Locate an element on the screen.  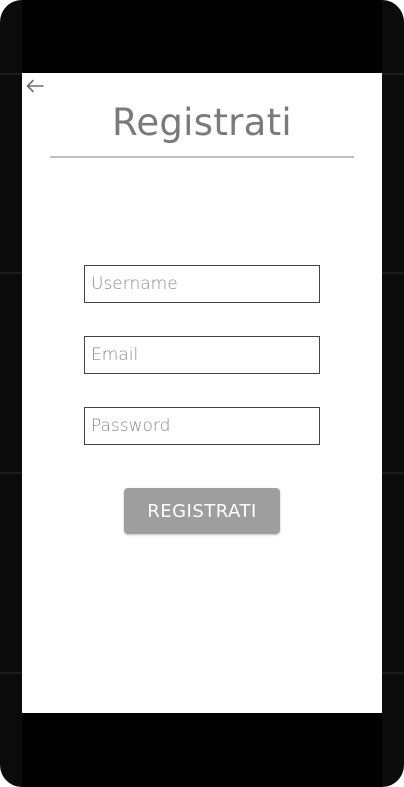
page-title: Registrati is located at coordinates (202, 122).